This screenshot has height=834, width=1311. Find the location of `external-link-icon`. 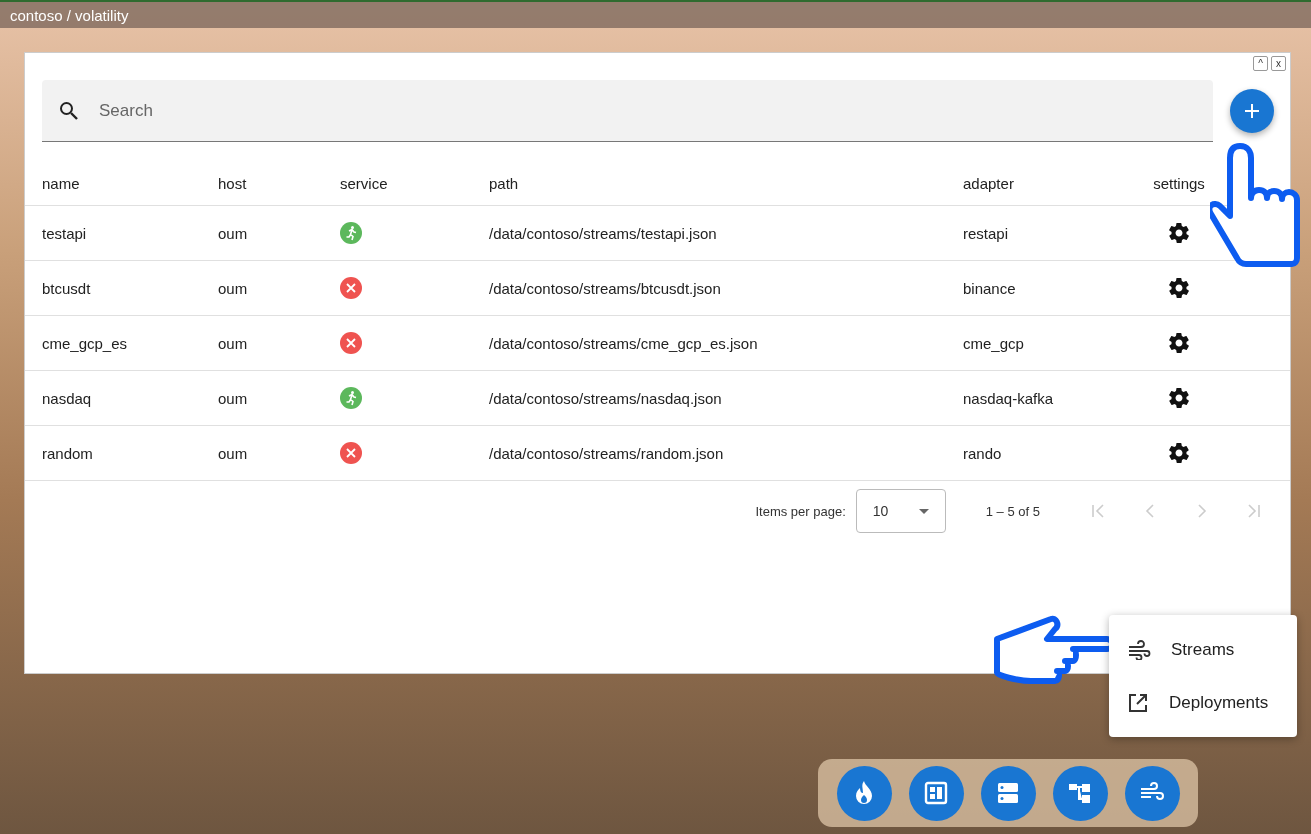

external-link-icon is located at coordinates (1138, 702).